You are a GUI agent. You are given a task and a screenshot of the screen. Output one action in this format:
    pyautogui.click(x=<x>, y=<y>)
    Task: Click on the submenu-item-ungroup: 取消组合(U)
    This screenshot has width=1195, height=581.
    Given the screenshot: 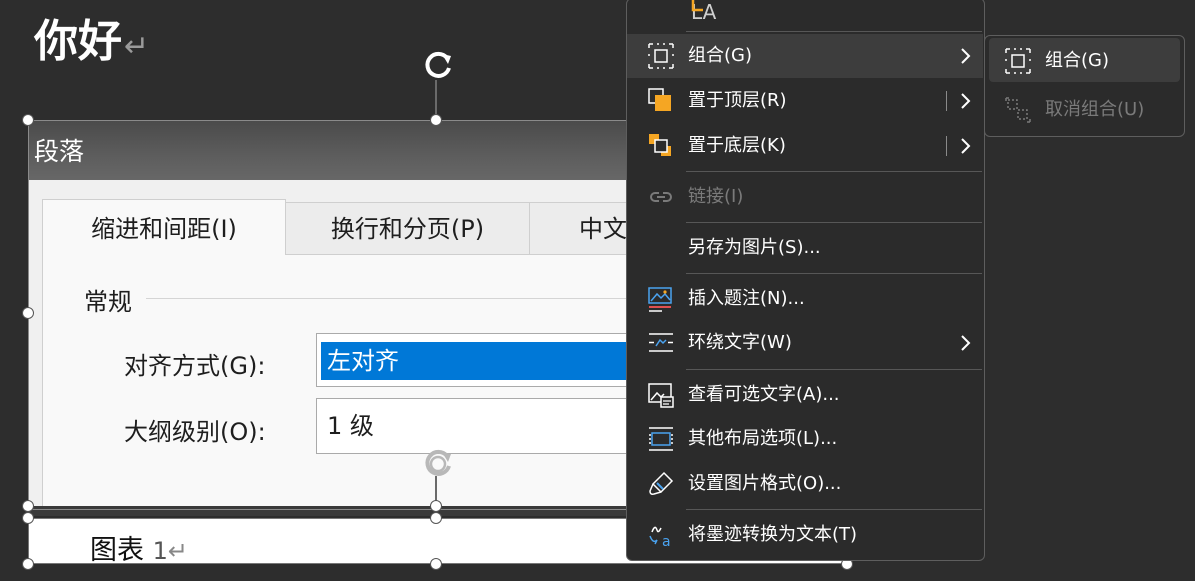 What is the action you would take?
    pyautogui.click(x=1084, y=109)
    